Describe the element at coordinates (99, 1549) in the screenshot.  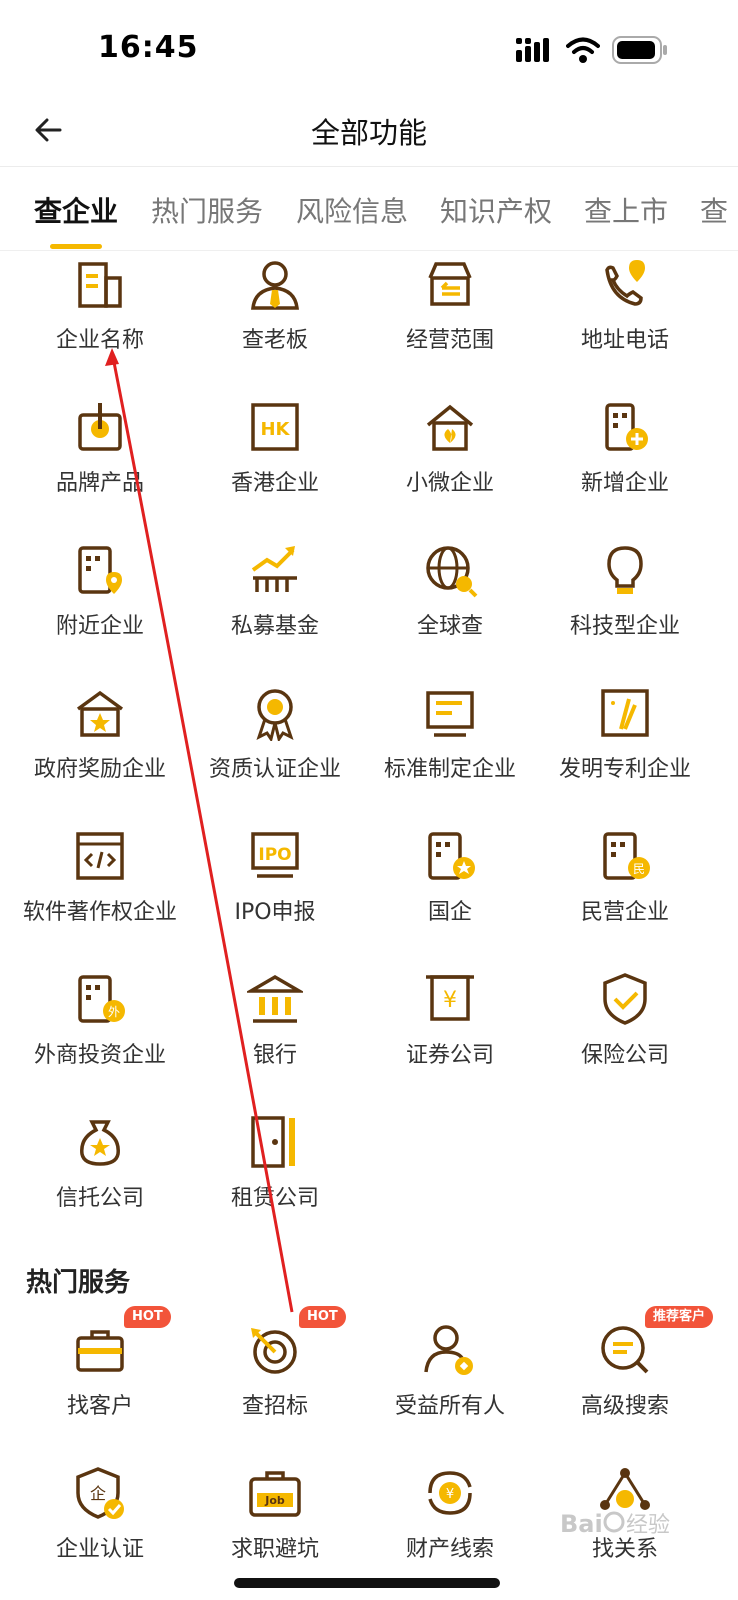
I see `hot-service-label: 企业认证` at that location.